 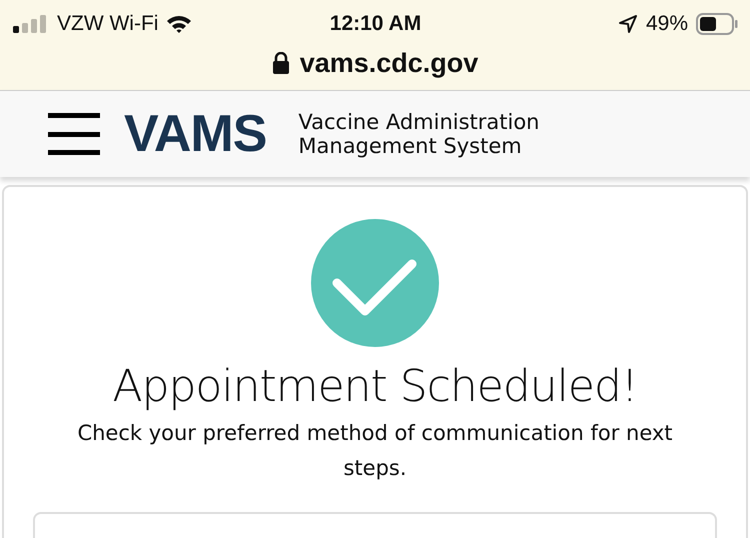 I want to click on carrier-name: VZW Wi-Fi, so click(x=107, y=24).